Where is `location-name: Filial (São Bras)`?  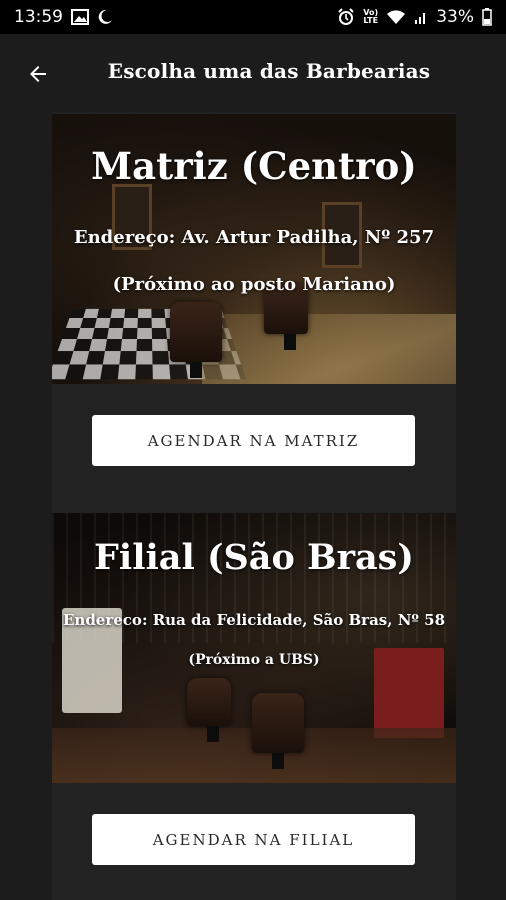 location-name: Filial (São Bras) is located at coordinates (254, 557).